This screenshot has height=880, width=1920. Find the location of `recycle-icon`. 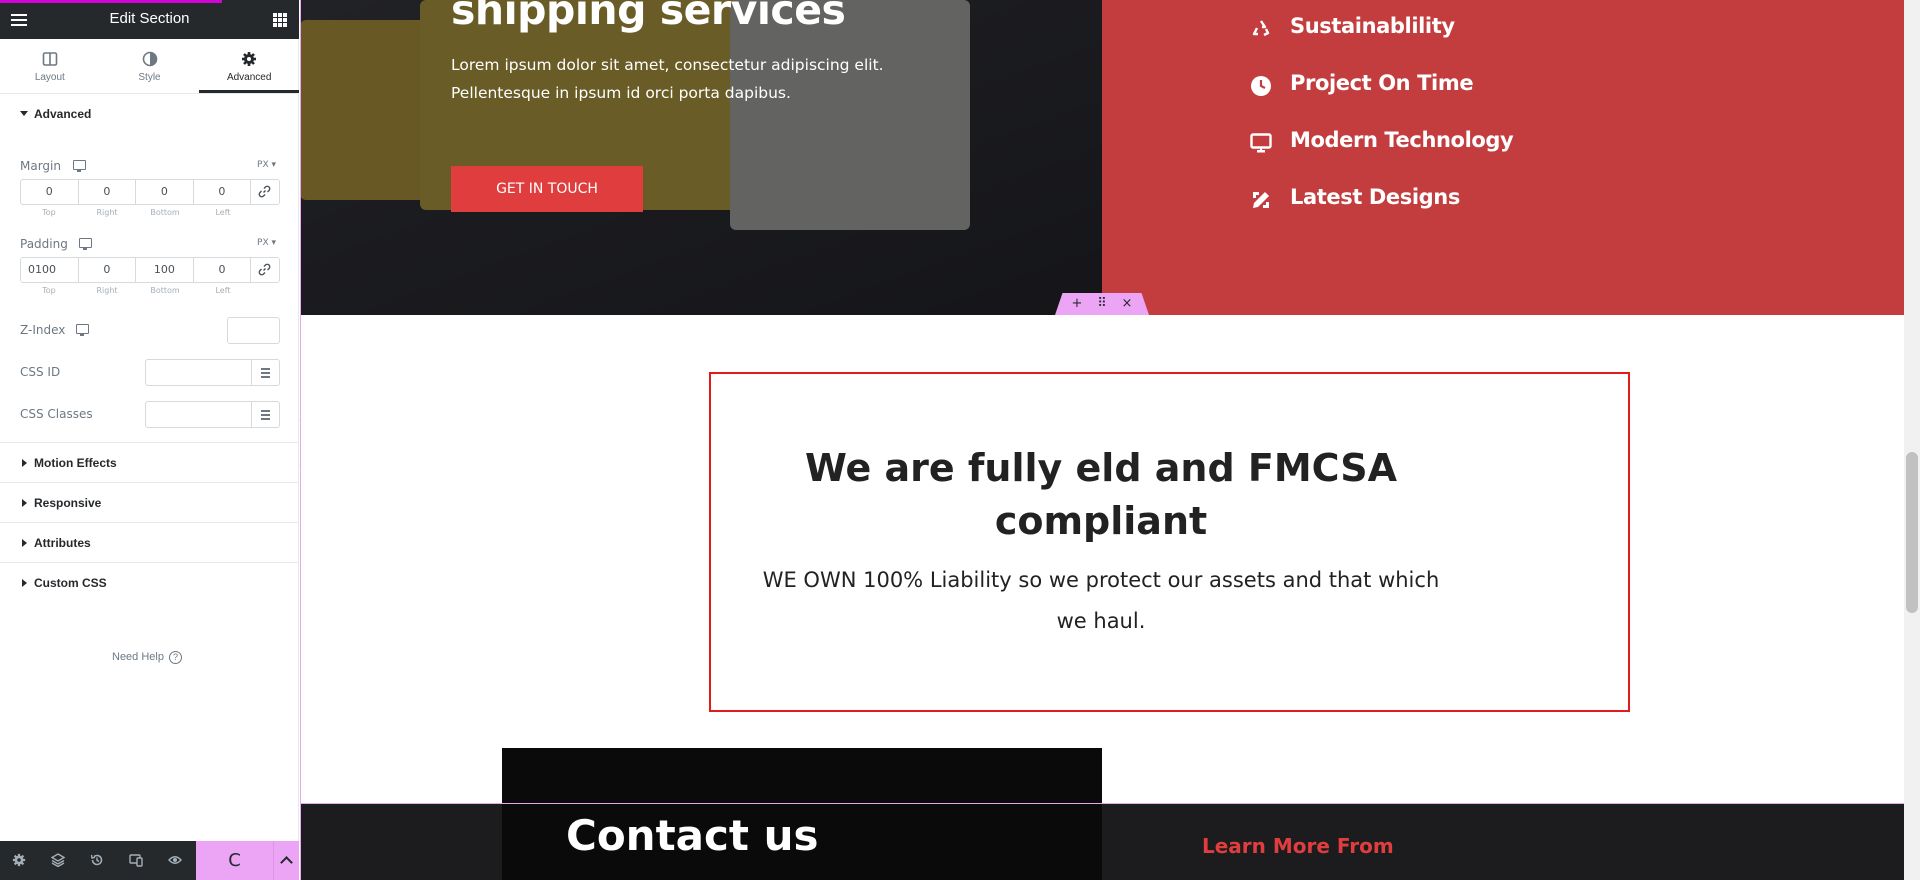

recycle-icon is located at coordinates (1261, 28).